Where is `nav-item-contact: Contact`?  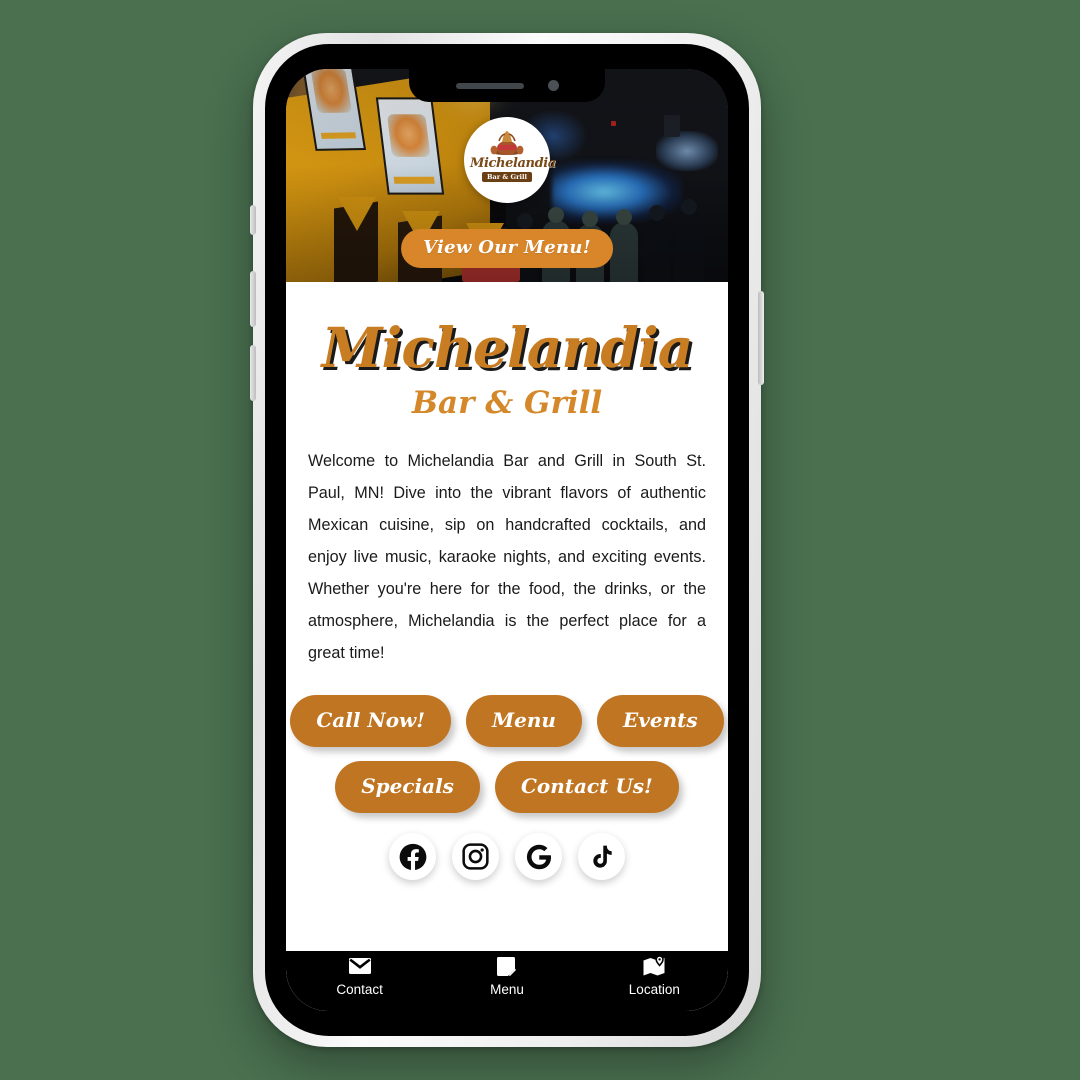
nav-item-contact: Contact is located at coordinates (359, 976).